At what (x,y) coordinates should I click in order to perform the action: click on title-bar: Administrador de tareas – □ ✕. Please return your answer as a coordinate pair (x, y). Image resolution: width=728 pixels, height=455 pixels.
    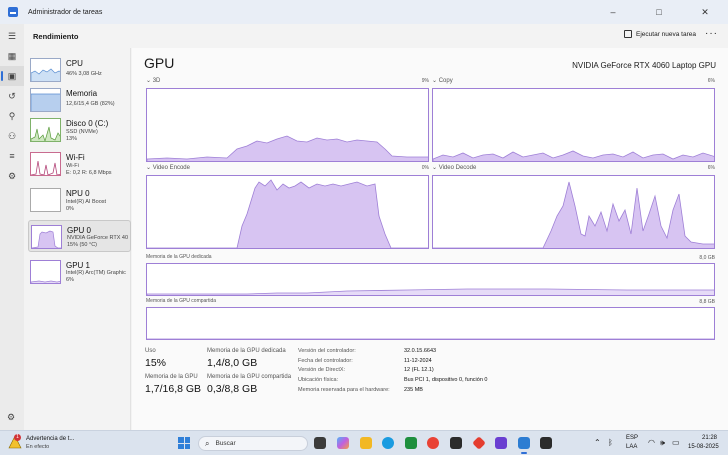
    Looking at the image, I should click on (364, 12).